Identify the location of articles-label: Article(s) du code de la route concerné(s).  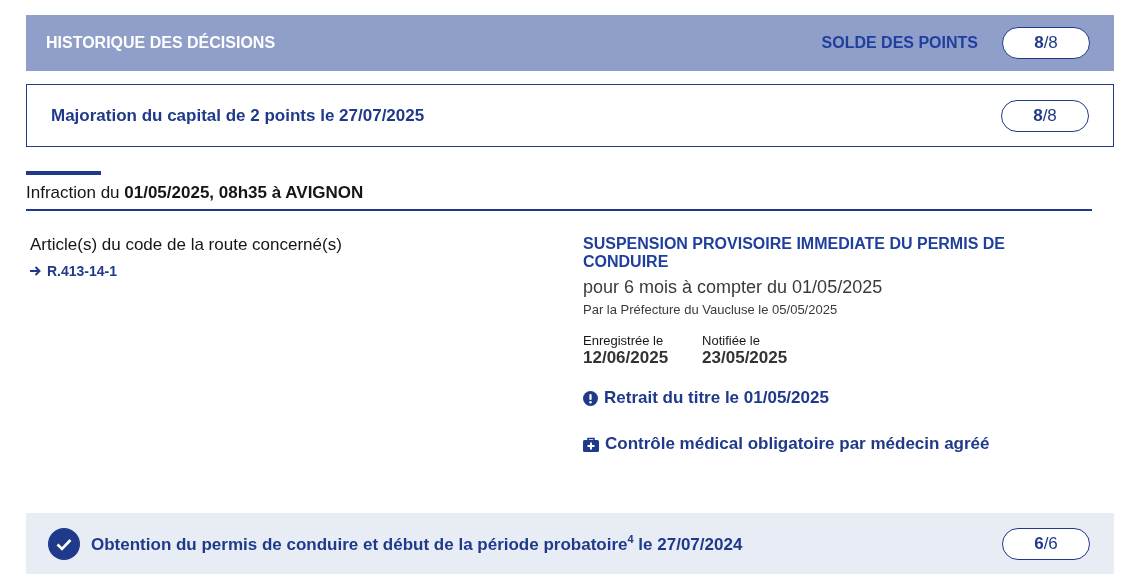
(186, 245).